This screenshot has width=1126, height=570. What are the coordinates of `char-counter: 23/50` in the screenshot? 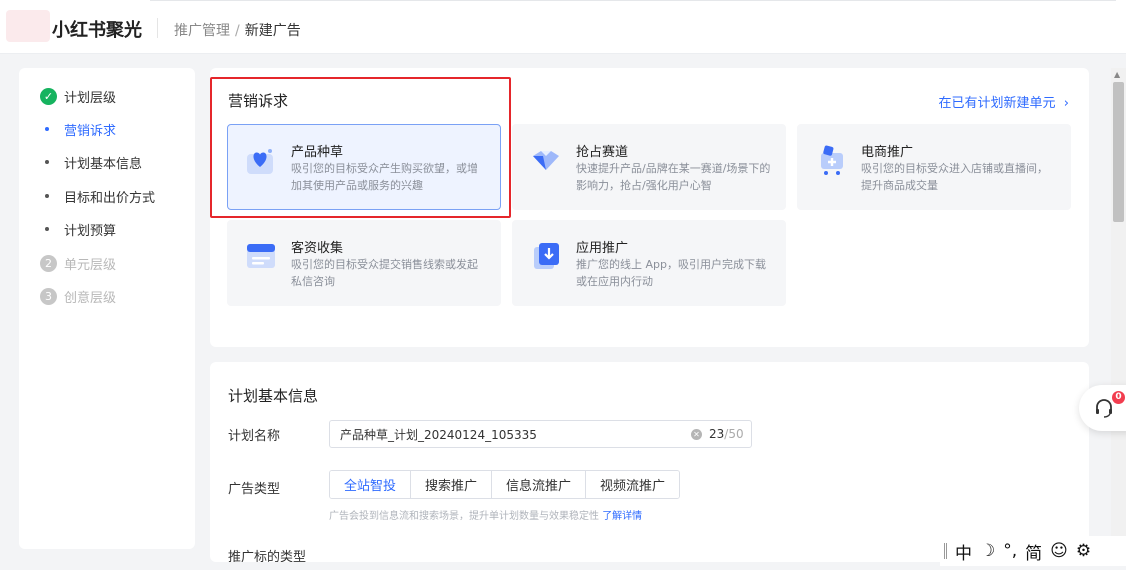 It's located at (726, 434).